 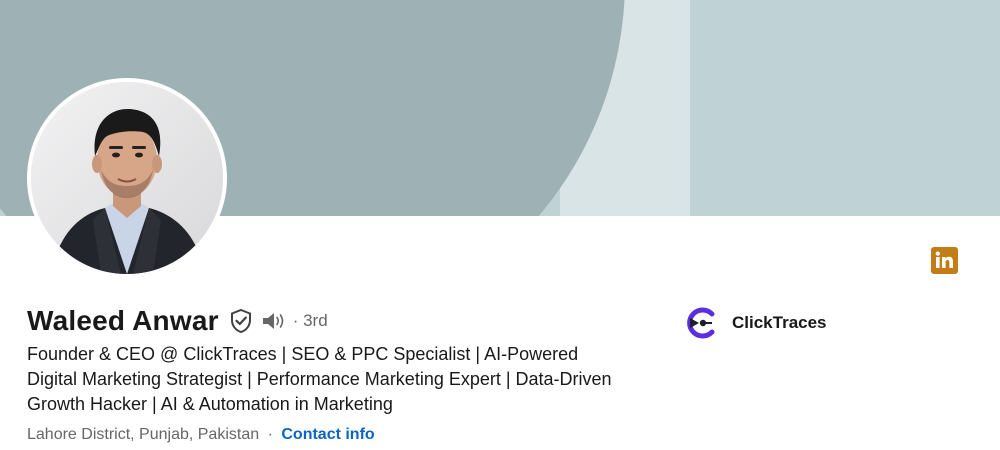 What do you see at coordinates (143, 434) in the screenshot?
I see `profile-location: Lahore District, Punjab, Pakistan` at bounding box center [143, 434].